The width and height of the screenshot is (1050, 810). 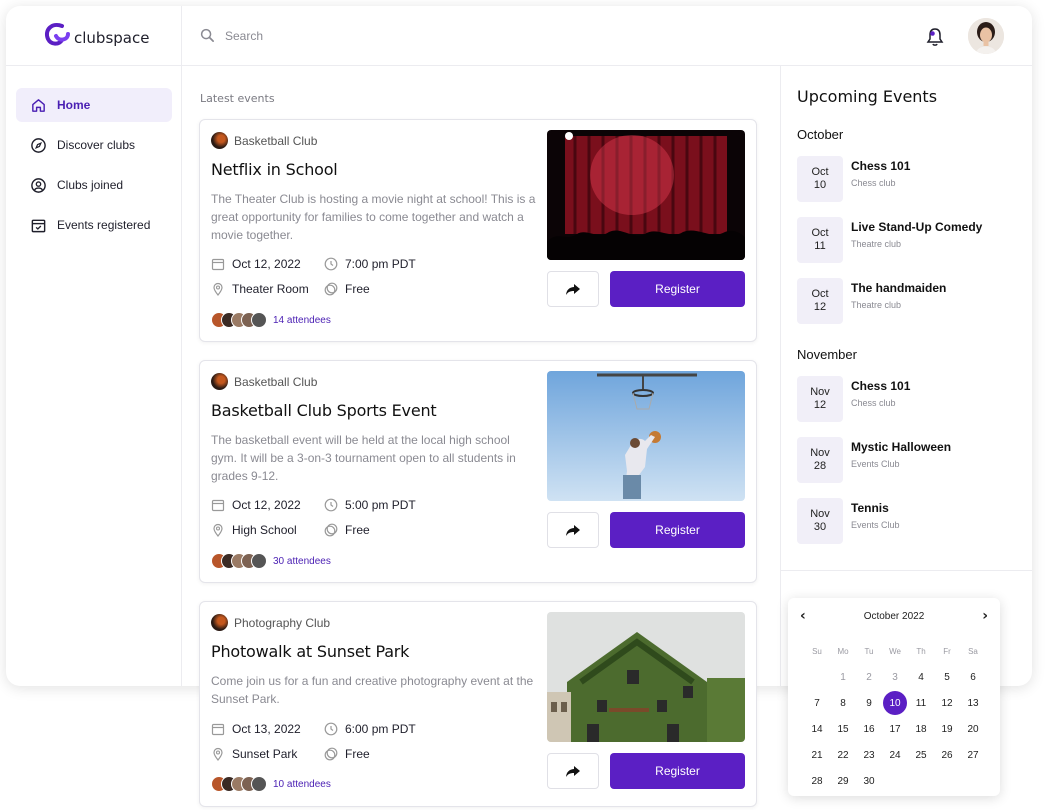 I want to click on date-day: 12, so click(x=820, y=307).